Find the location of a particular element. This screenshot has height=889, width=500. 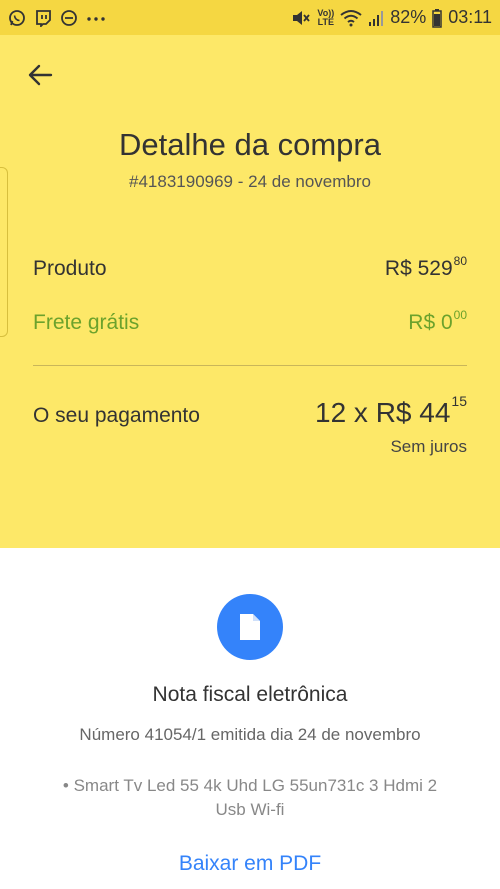

invoice-title: Nota fiscal eletrônica is located at coordinates (250, 694).